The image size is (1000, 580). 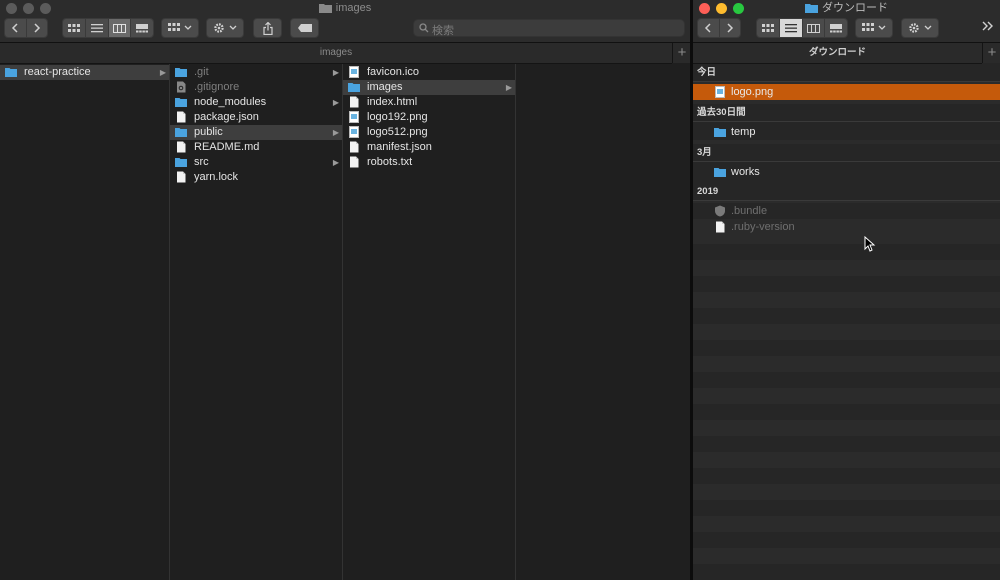 I want to click on item-label: temp, so click(x=743, y=132).